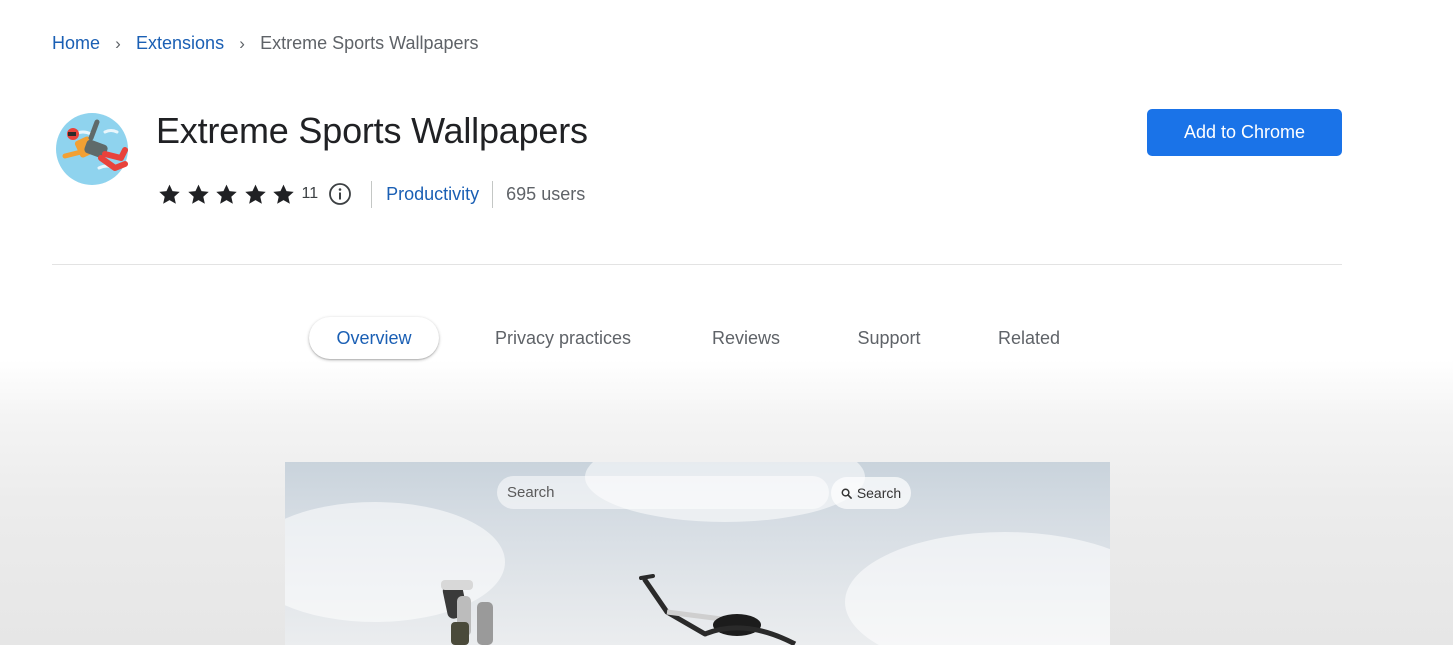 This screenshot has width=1453, height=645. Describe the element at coordinates (663, 492) in the screenshot. I see `preview-search-input` at that location.